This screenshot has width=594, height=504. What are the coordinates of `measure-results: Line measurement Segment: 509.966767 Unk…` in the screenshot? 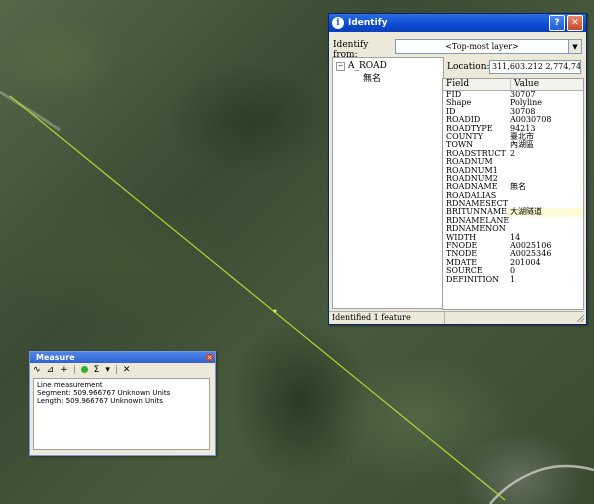 It's located at (121, 414).